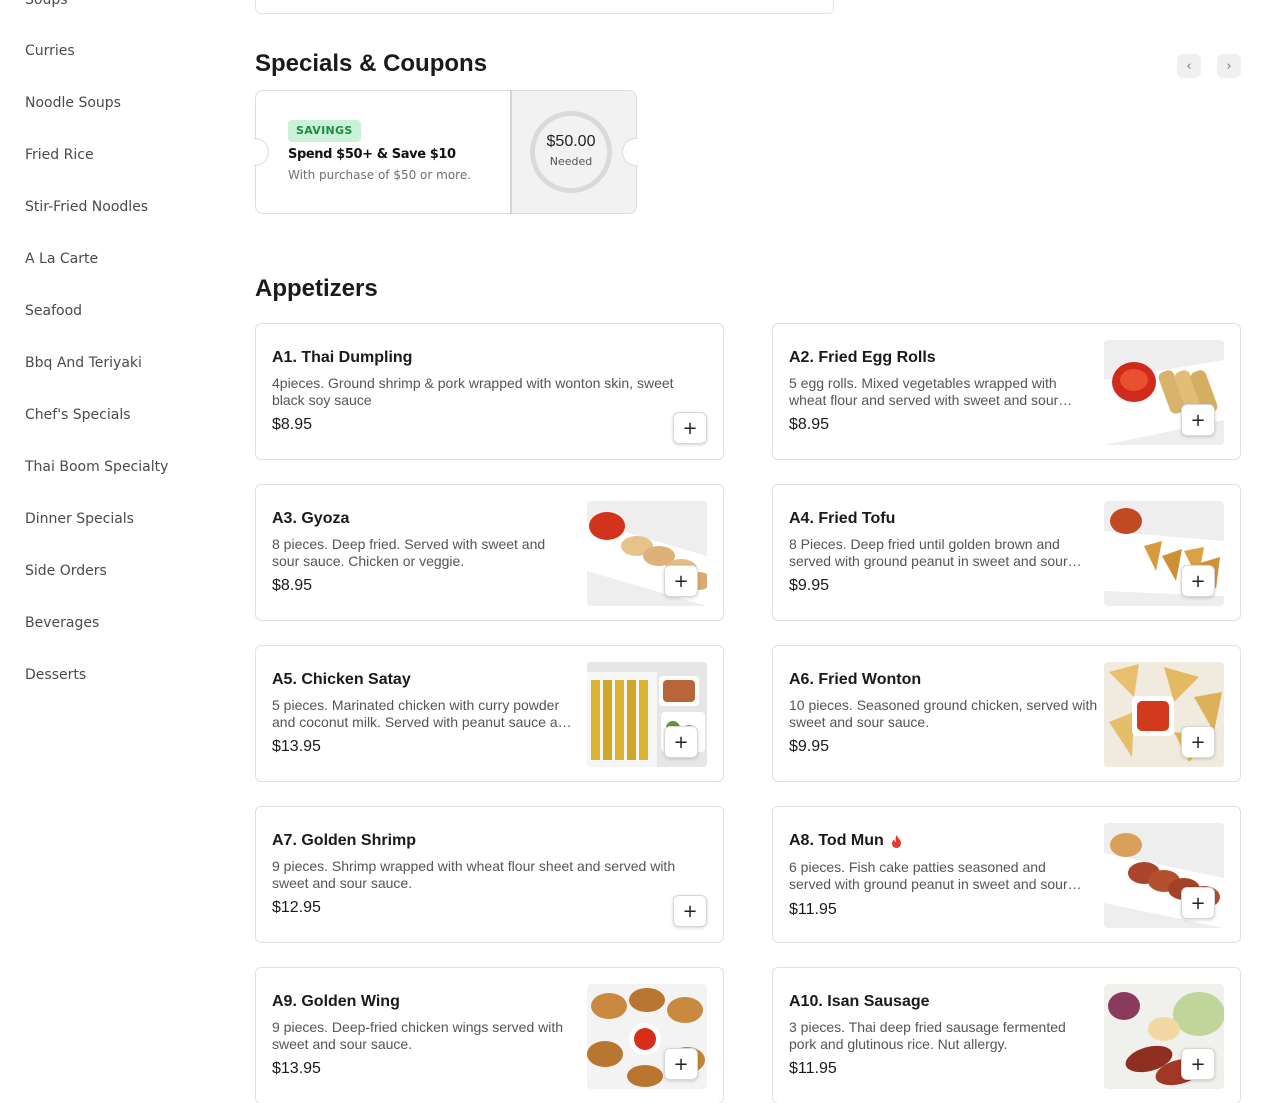  I want to click on item-price: $12.95, so click(296, 907).